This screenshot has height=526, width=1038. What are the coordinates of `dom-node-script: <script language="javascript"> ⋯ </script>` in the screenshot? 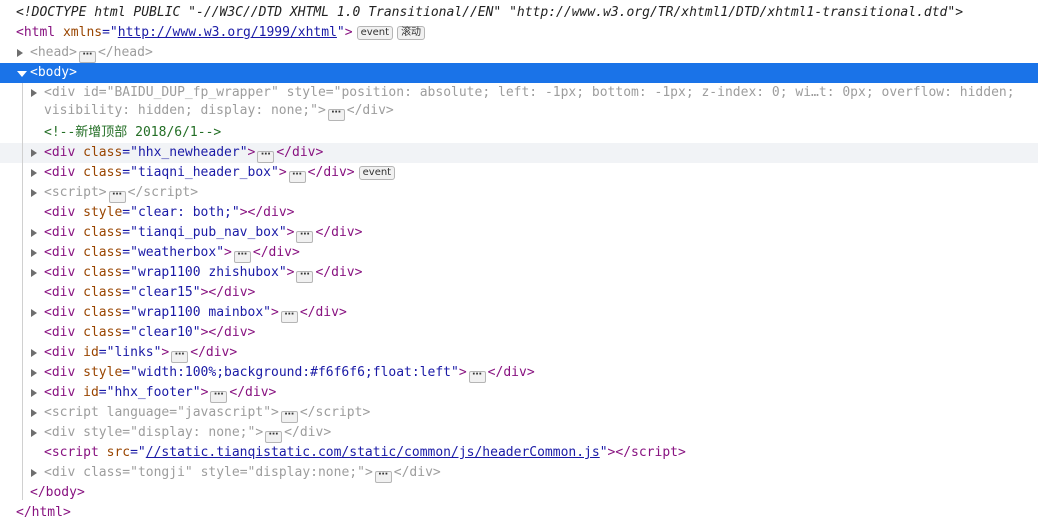 It's located at (519, 413).